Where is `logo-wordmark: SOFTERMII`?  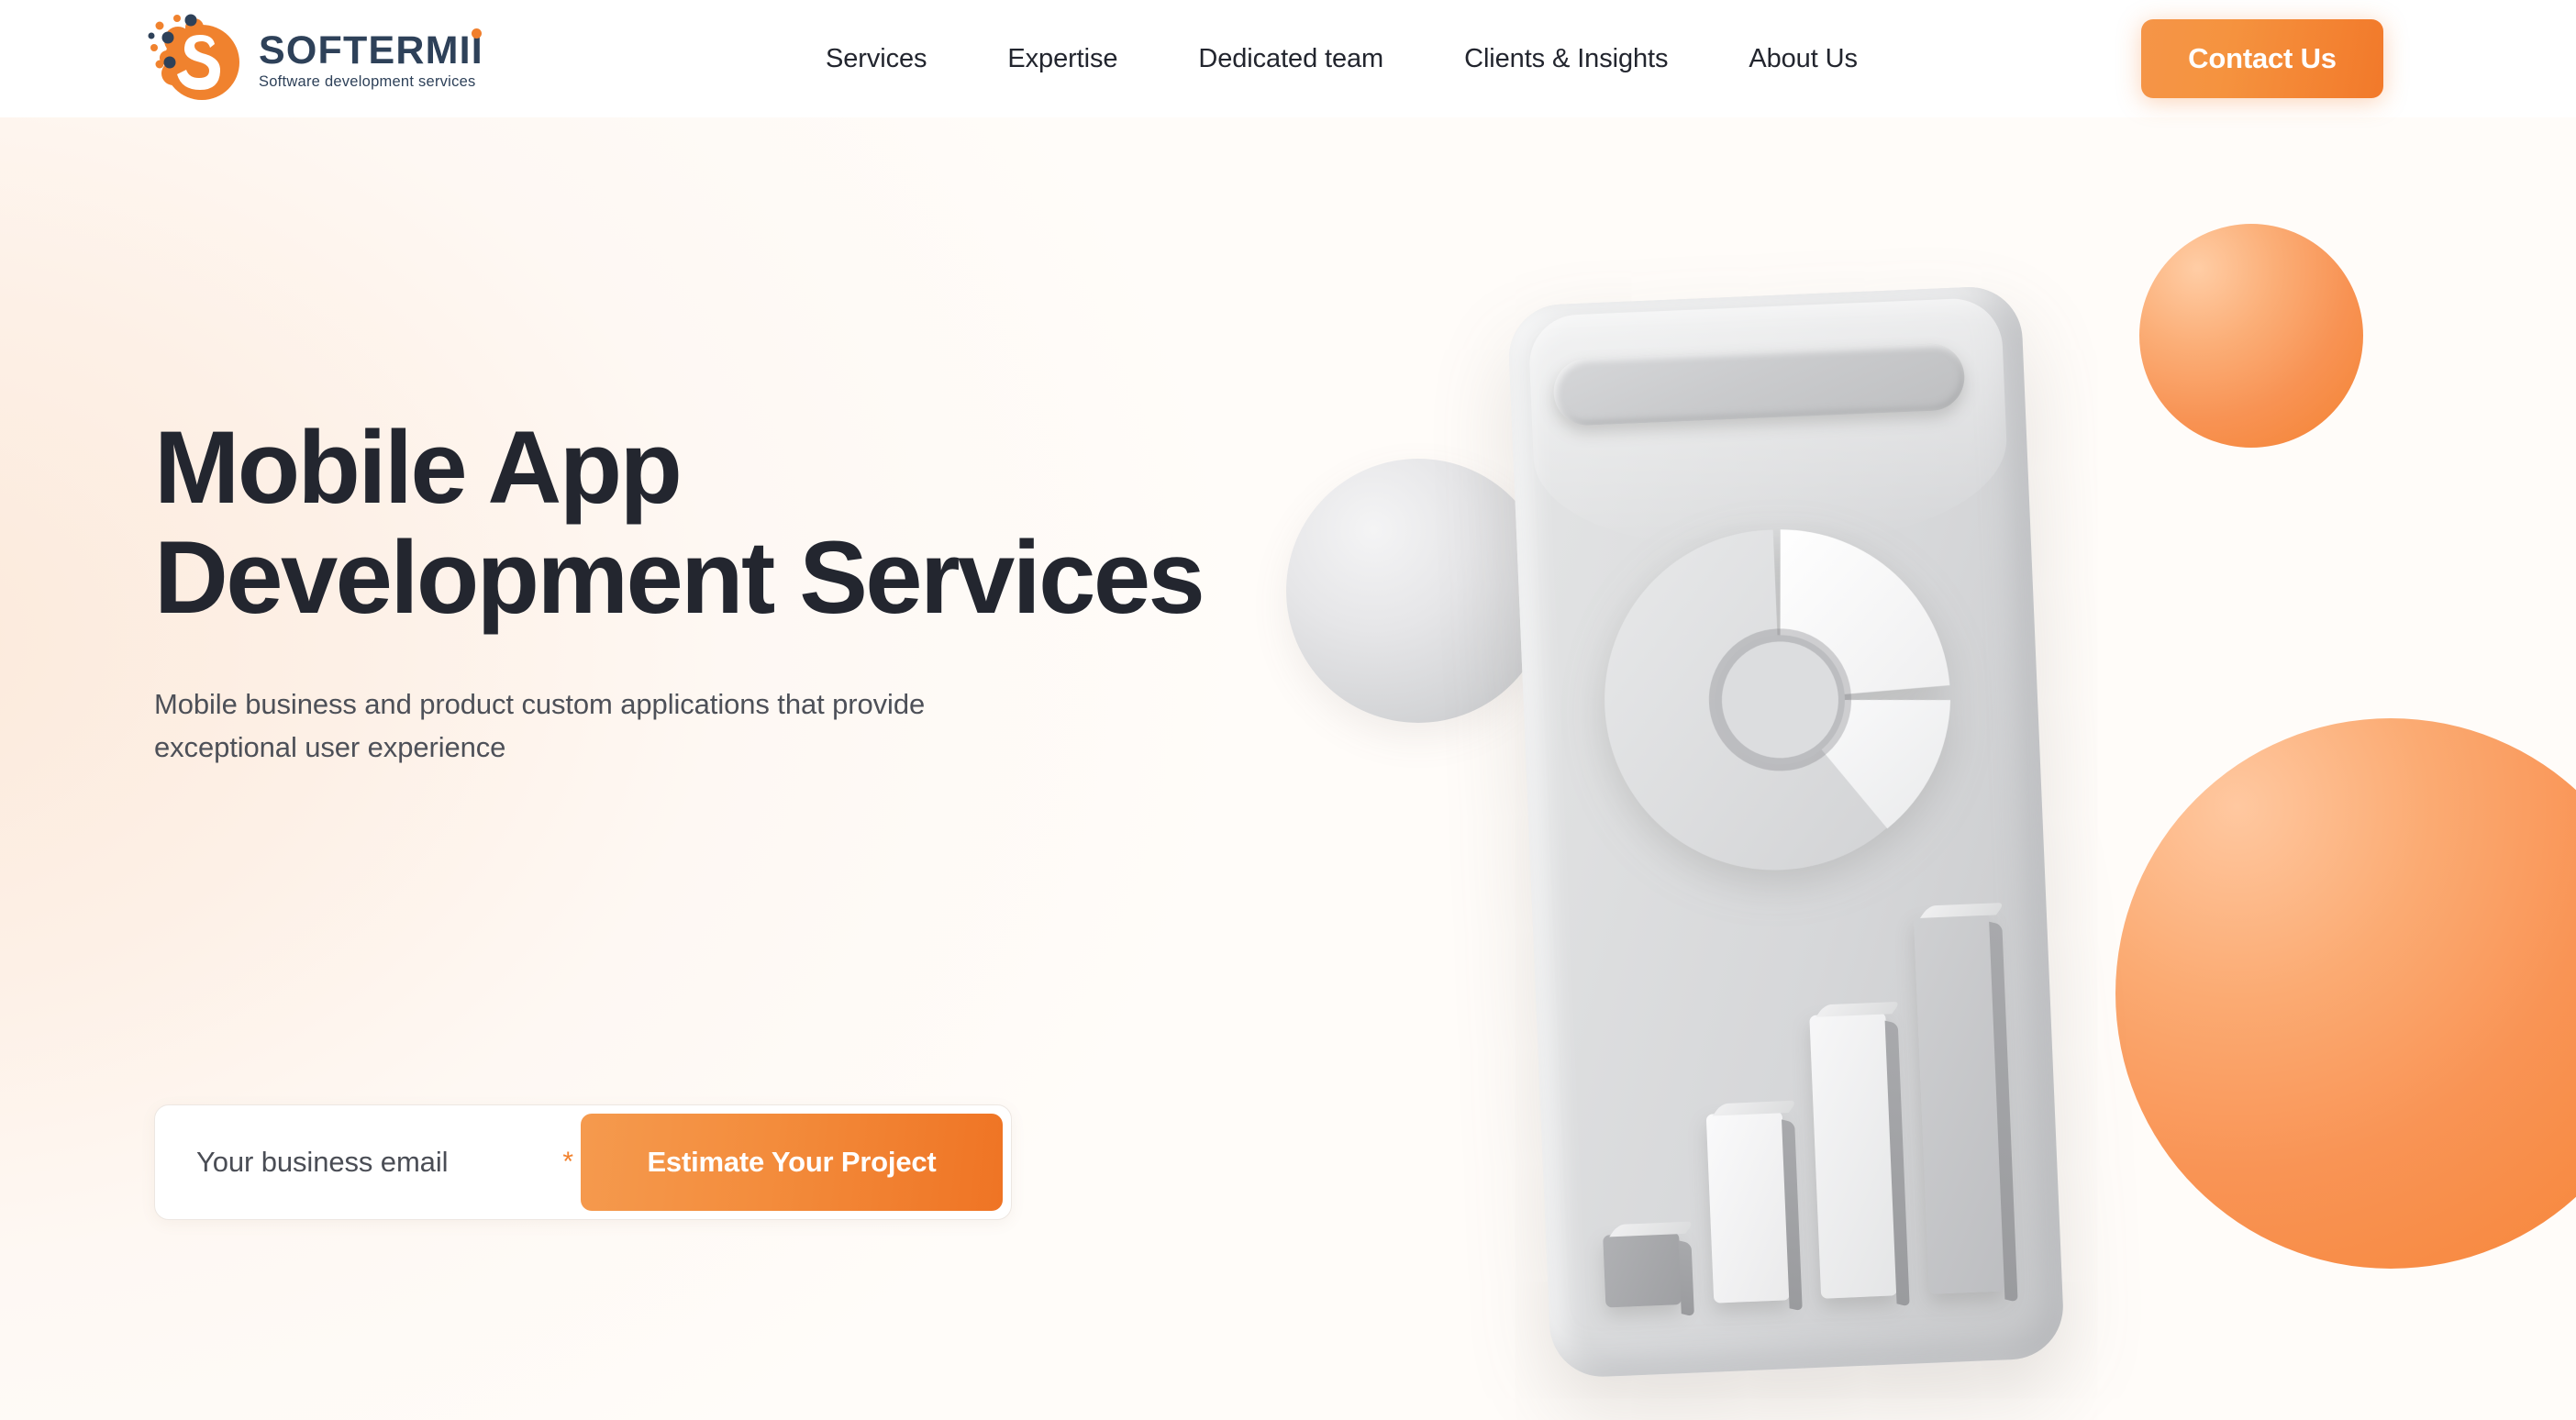
logo-wordmark: SOFTERMII is located at coordinates (371, 50).